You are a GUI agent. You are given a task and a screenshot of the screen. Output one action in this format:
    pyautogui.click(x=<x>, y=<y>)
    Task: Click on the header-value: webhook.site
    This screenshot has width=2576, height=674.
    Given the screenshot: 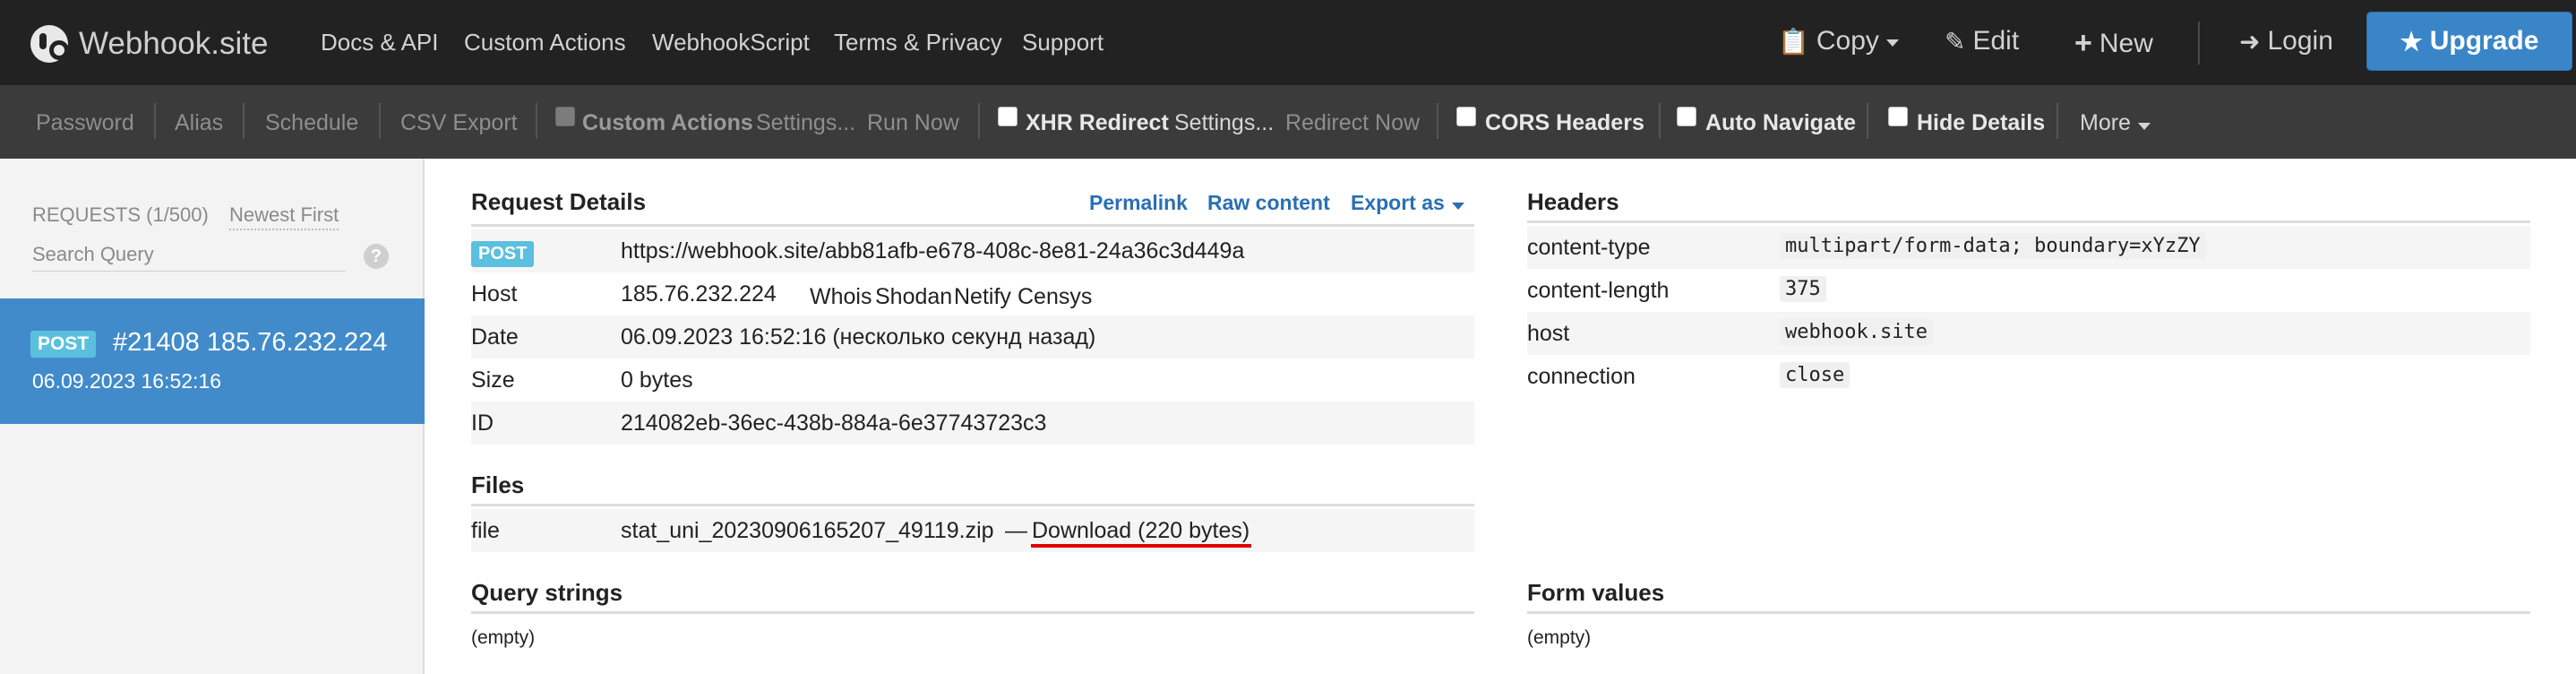 What is the action you would take?
    pyautogui.click(x=1856, y=332)
    